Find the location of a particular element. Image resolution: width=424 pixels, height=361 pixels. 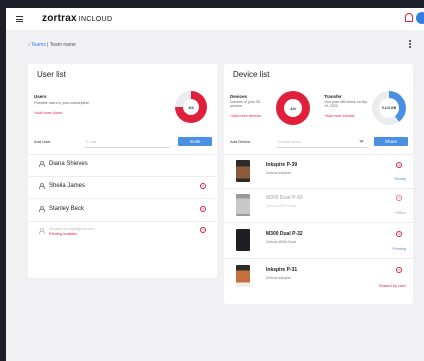

device-status: Shared by user is located at coordinates (392, 285).